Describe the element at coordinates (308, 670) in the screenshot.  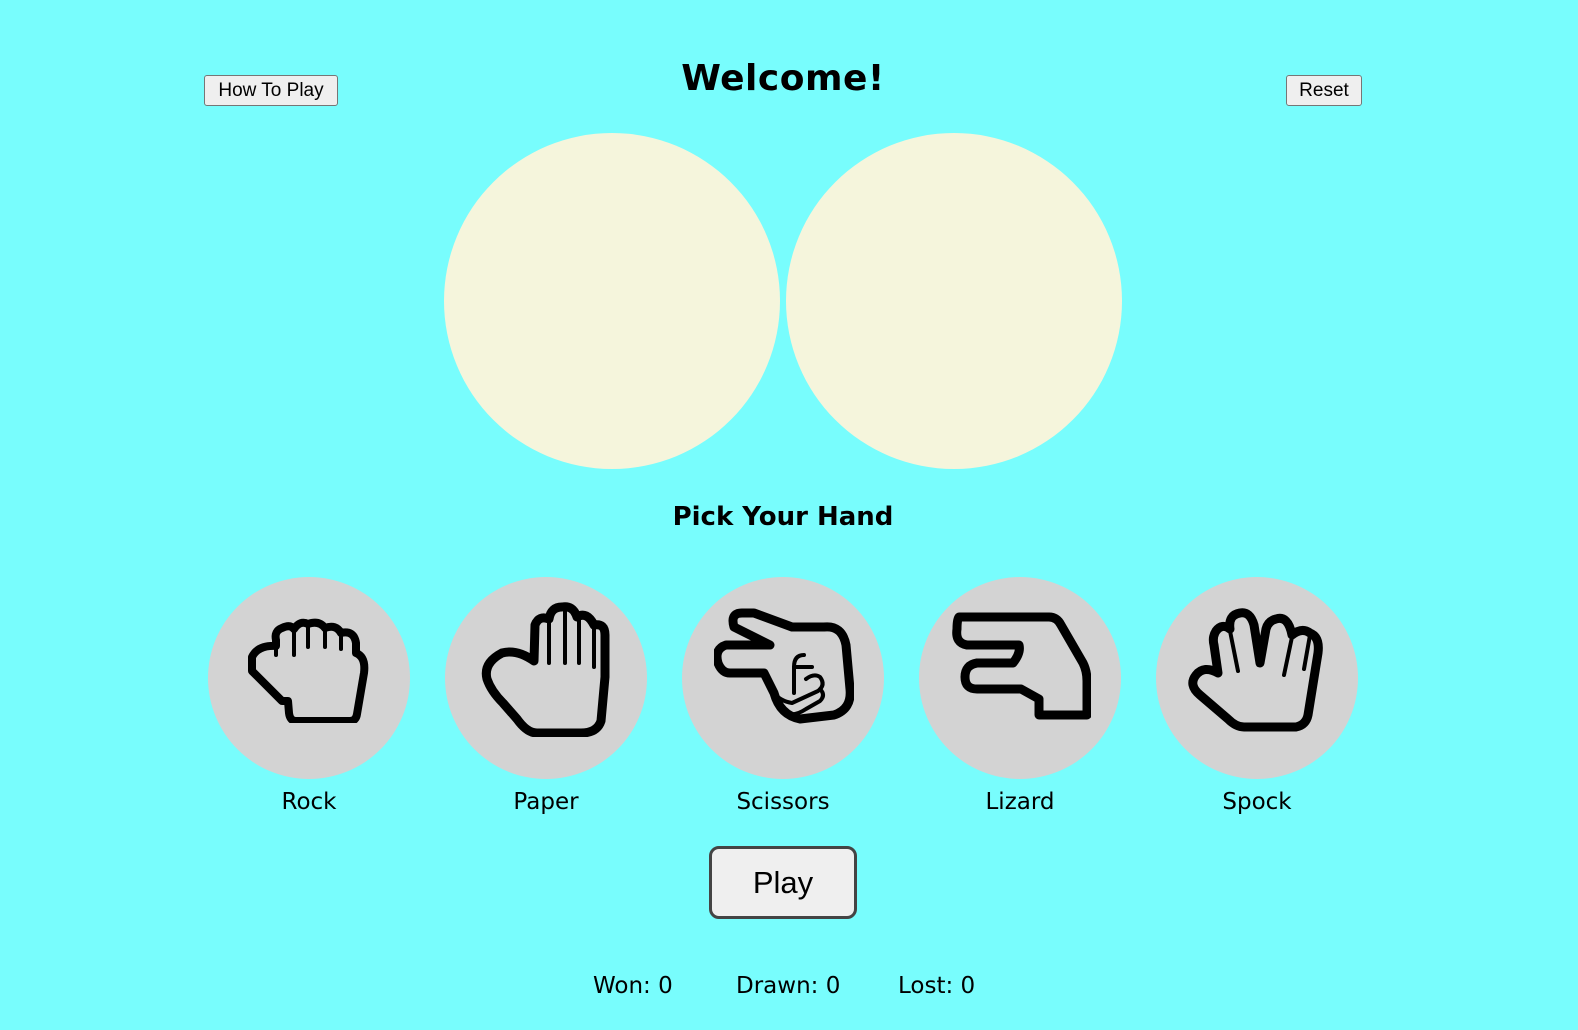
I see `rock-hand-icon` at that location.